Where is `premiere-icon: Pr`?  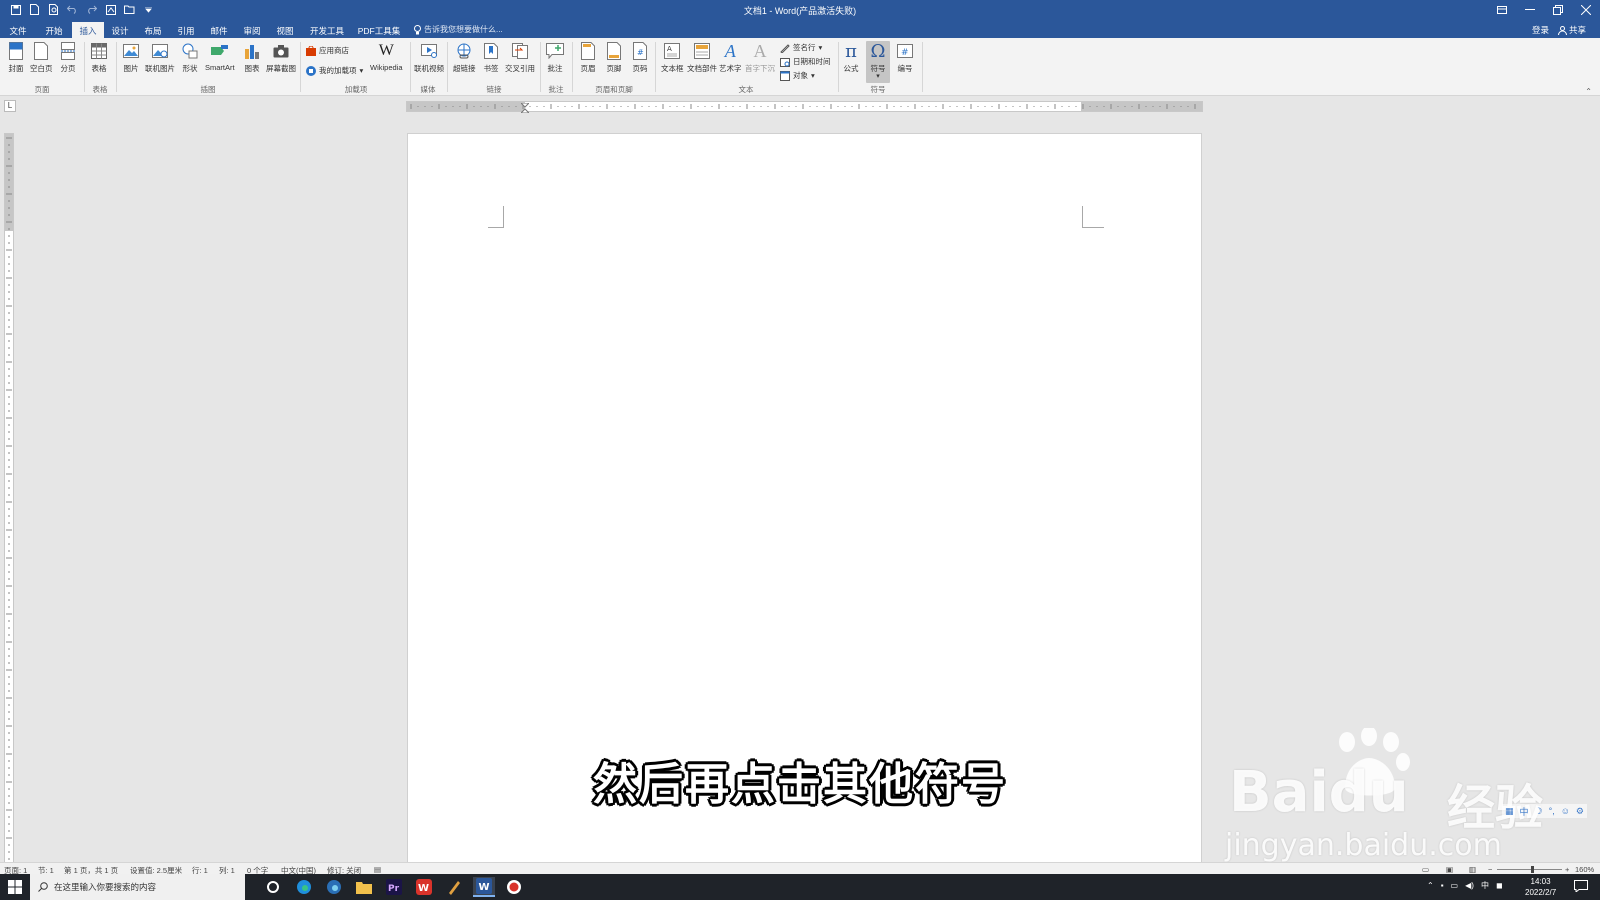 premiere-icon: Pr is located at coordinates (394, 887).